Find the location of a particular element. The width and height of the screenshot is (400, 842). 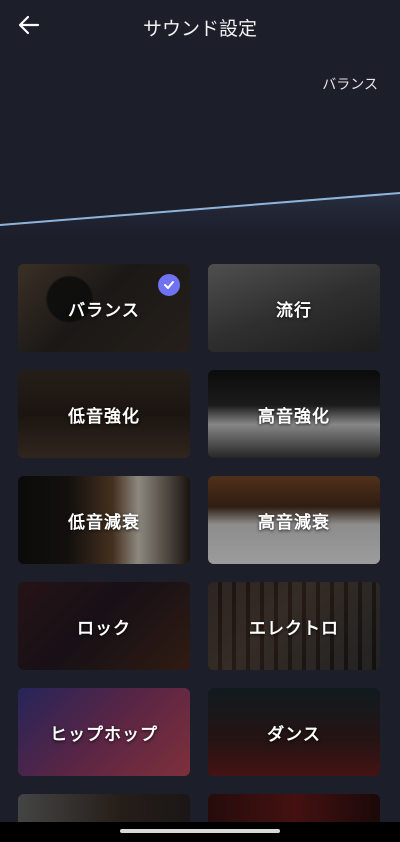

preset-label: 流行 is located at coordinates (294, 310).